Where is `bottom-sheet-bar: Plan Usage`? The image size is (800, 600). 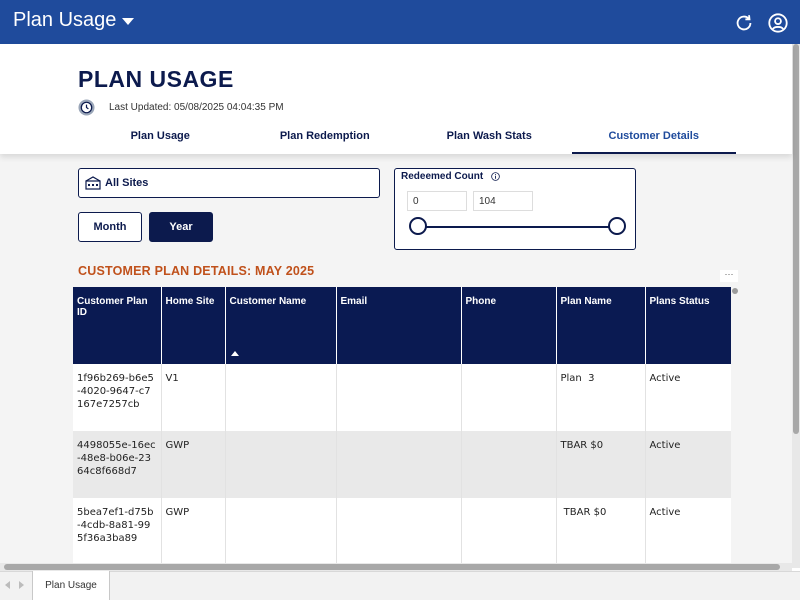
bottom-sheet-bar: Plan Usage is located at coordinates (400, 585).